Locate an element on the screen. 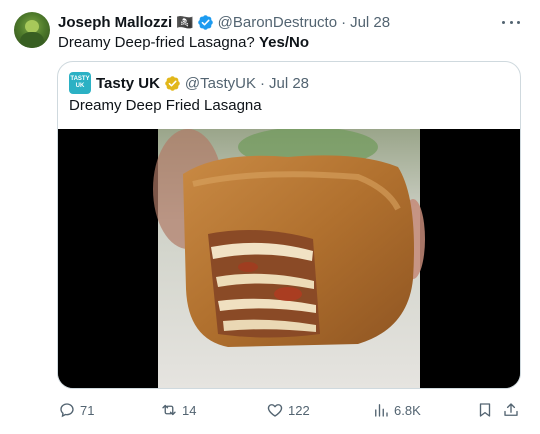  tweet-text-bold: Yes/No is located at coordinates (283, 42).